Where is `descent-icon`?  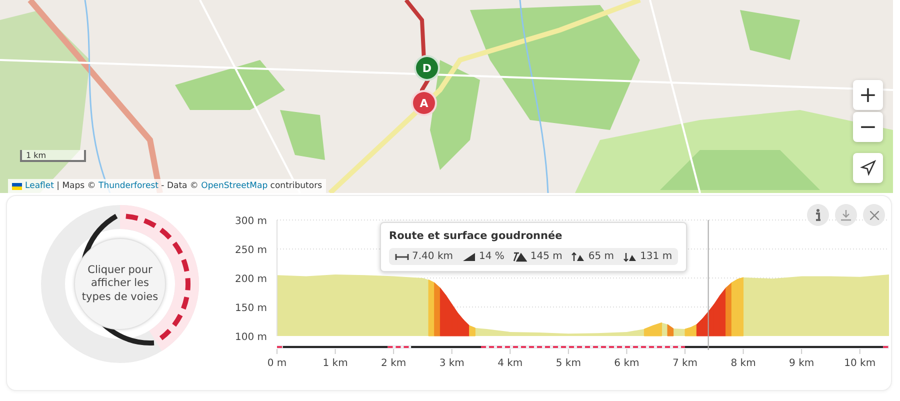 descent-icon is located at coordinates (630, 257).